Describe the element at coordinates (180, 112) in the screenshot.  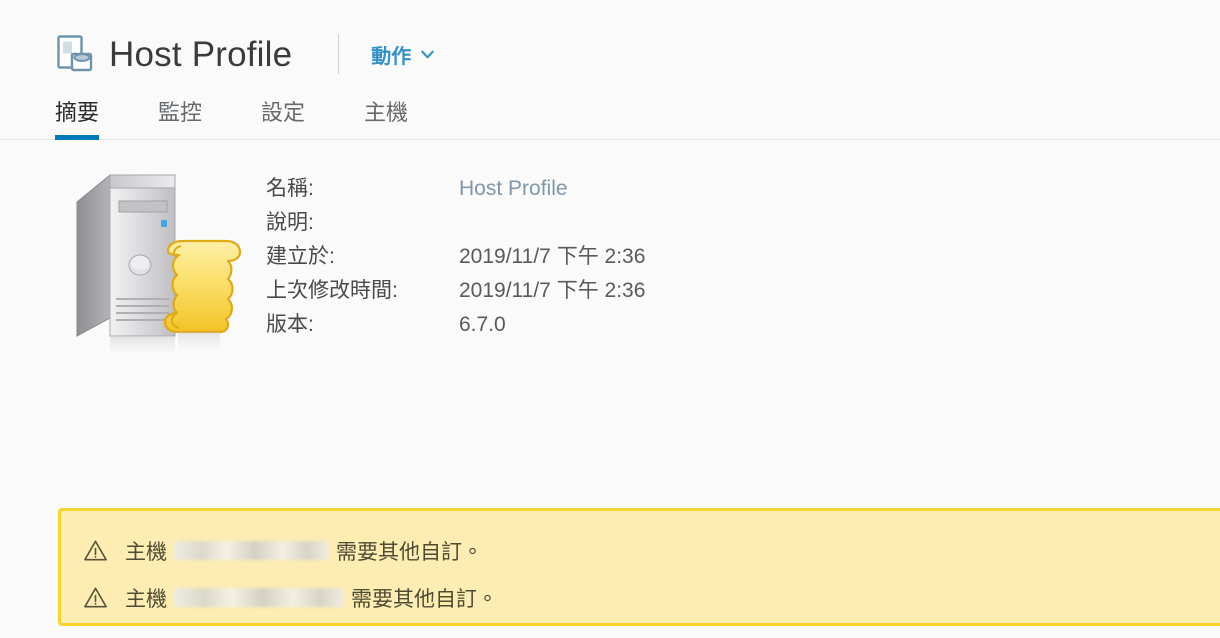
I see `tab-monitor-label: 監控` at that location.